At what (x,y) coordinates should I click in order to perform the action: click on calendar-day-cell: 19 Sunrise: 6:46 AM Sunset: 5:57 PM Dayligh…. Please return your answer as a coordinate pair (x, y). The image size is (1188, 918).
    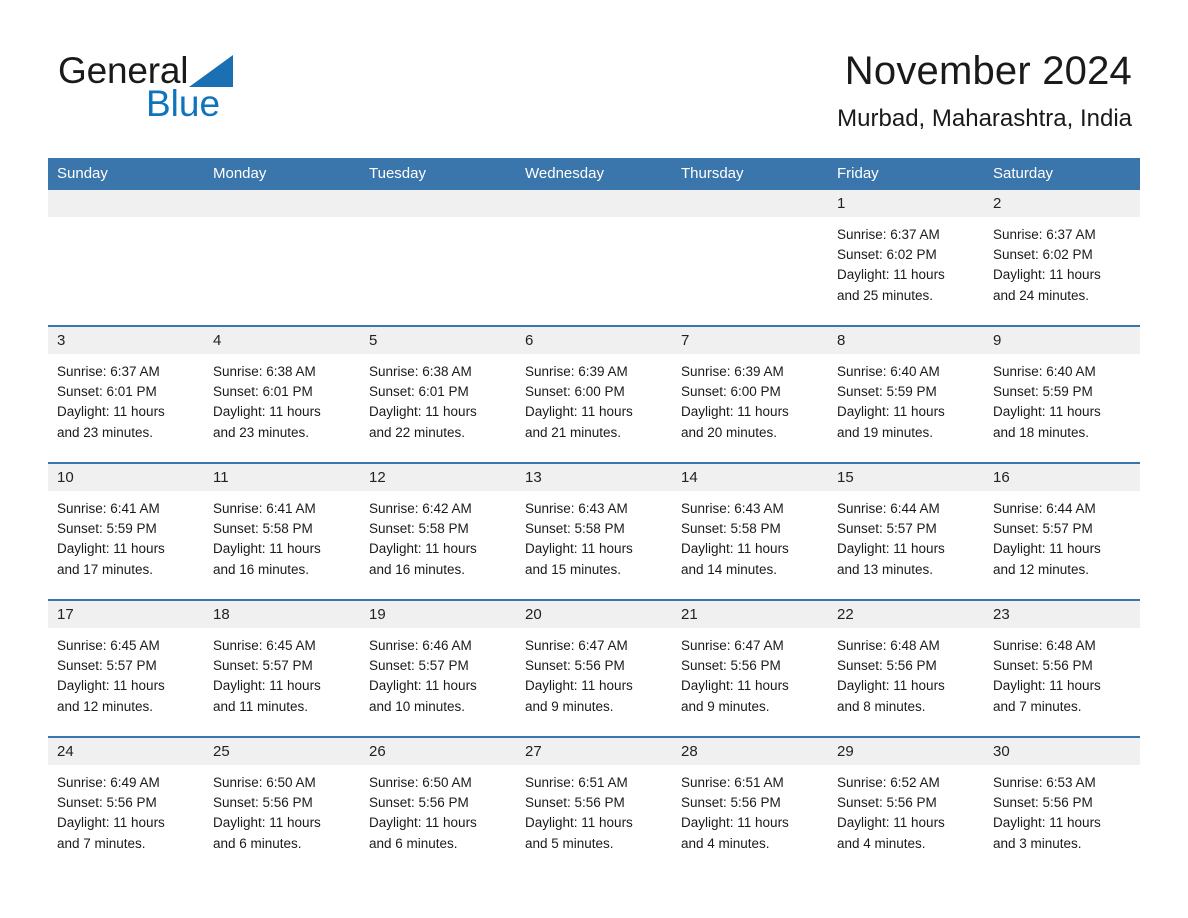
    Looking at the image, I should click on (438, 668).